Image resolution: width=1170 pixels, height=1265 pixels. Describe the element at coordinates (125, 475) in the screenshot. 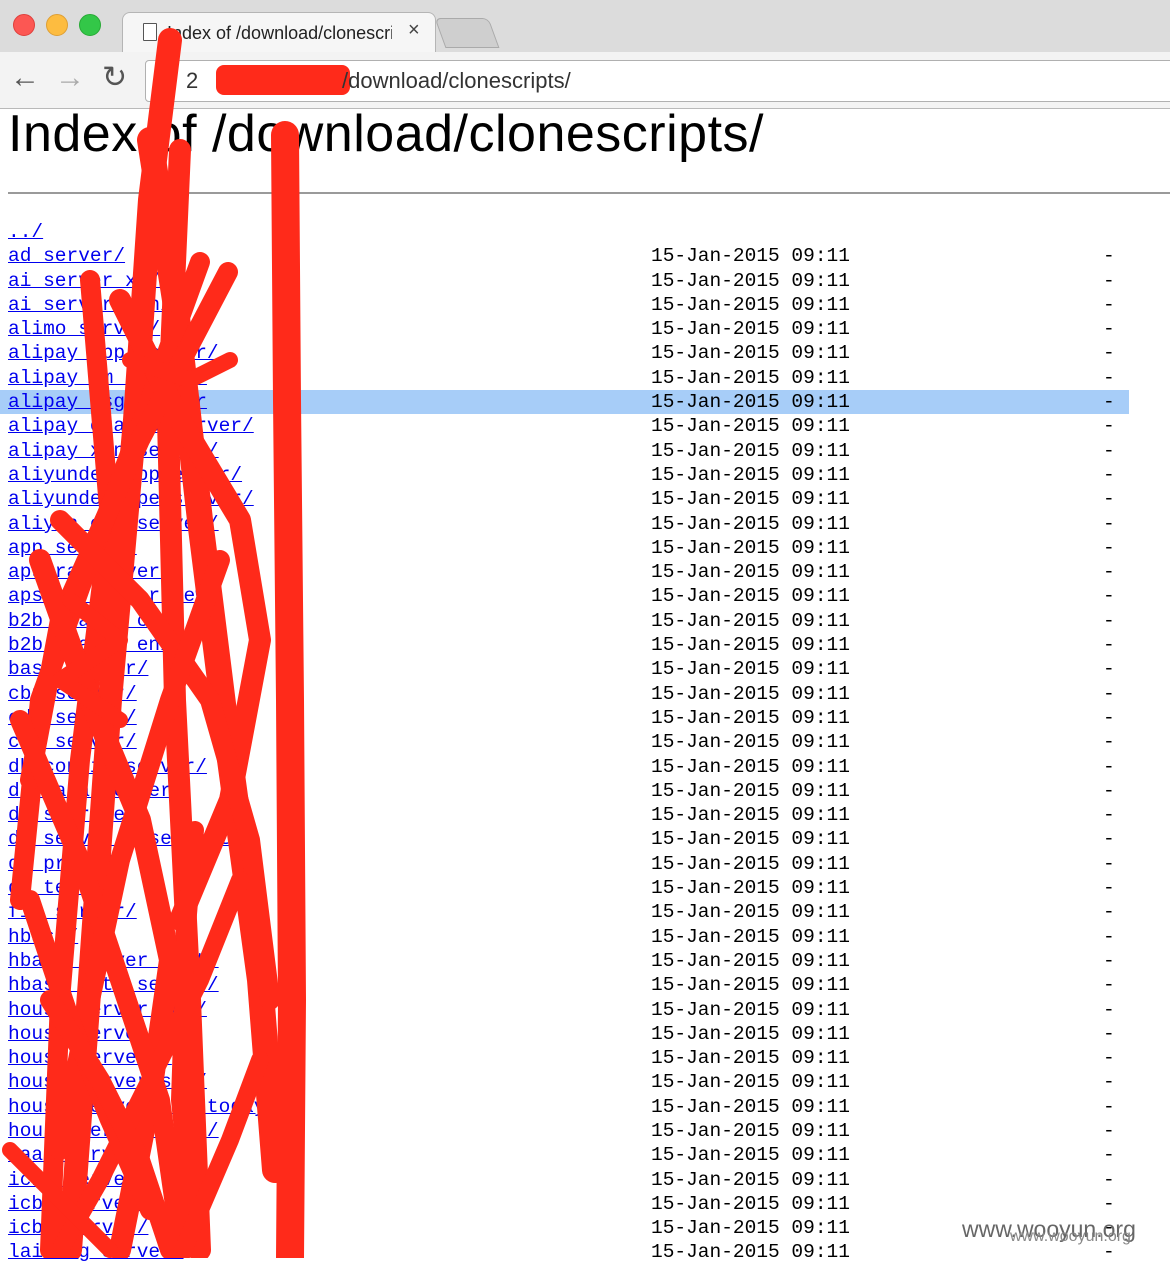

I see `directory-link: aliyunder_appserver/` at that location.